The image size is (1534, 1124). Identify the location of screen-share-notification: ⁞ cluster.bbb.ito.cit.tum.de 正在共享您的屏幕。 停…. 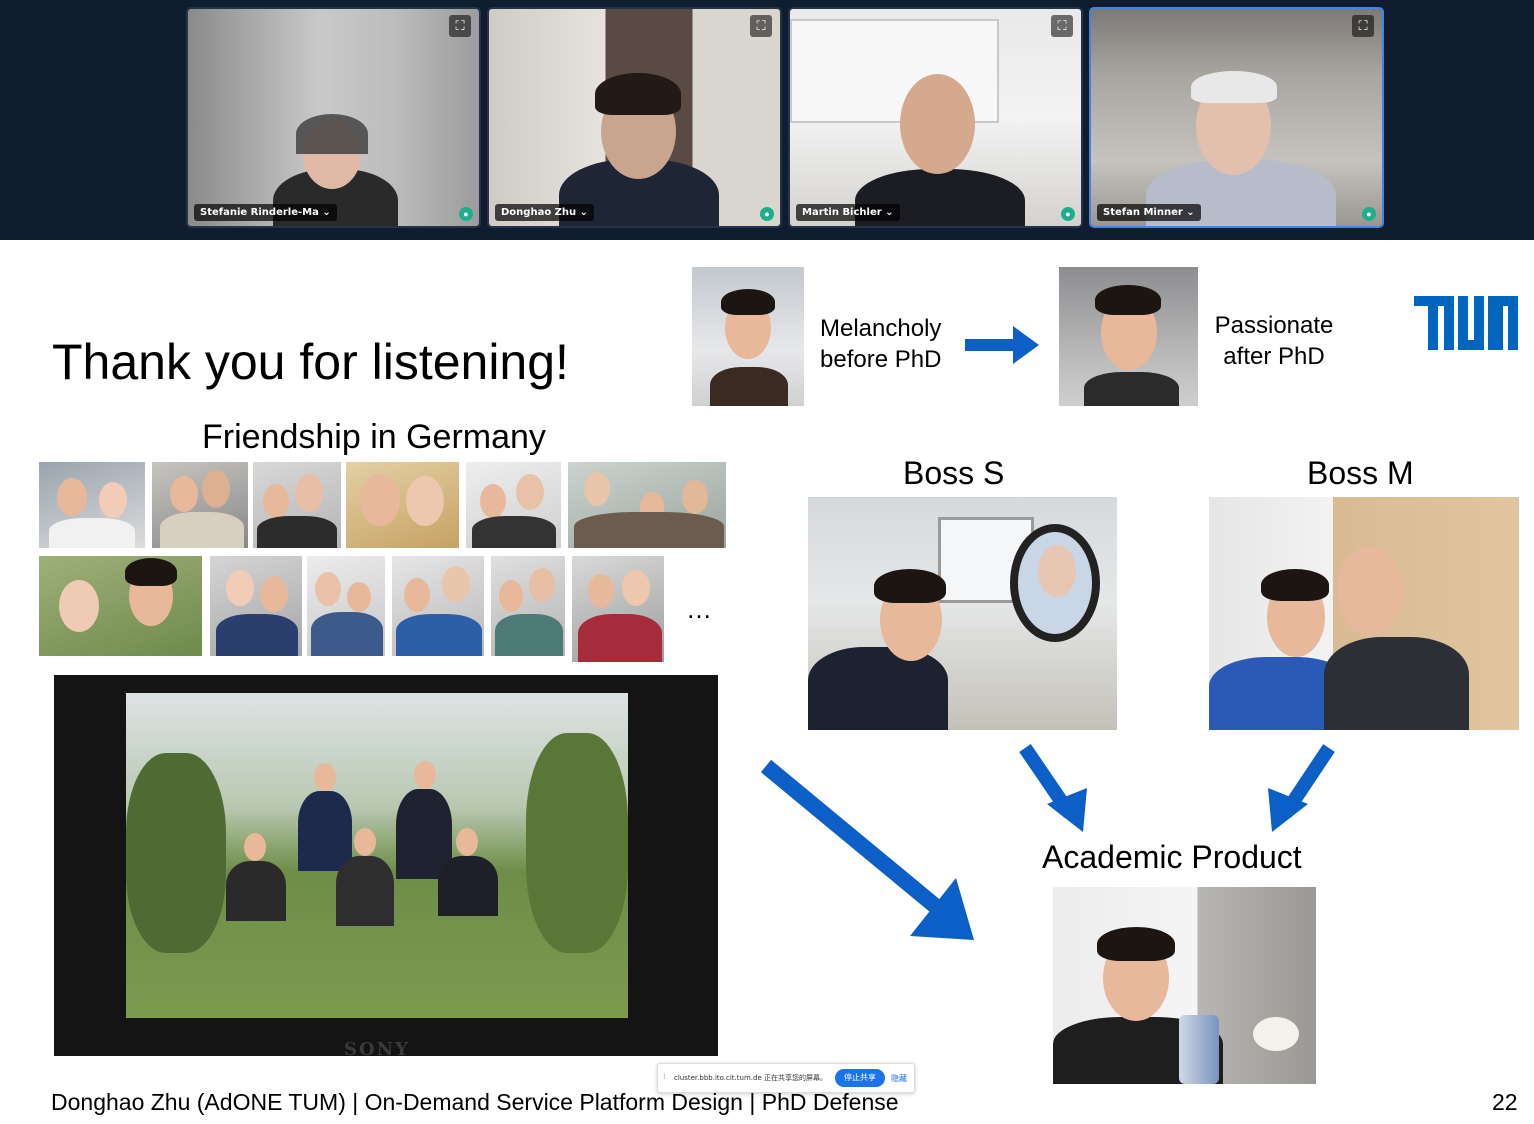
(786, 1078).